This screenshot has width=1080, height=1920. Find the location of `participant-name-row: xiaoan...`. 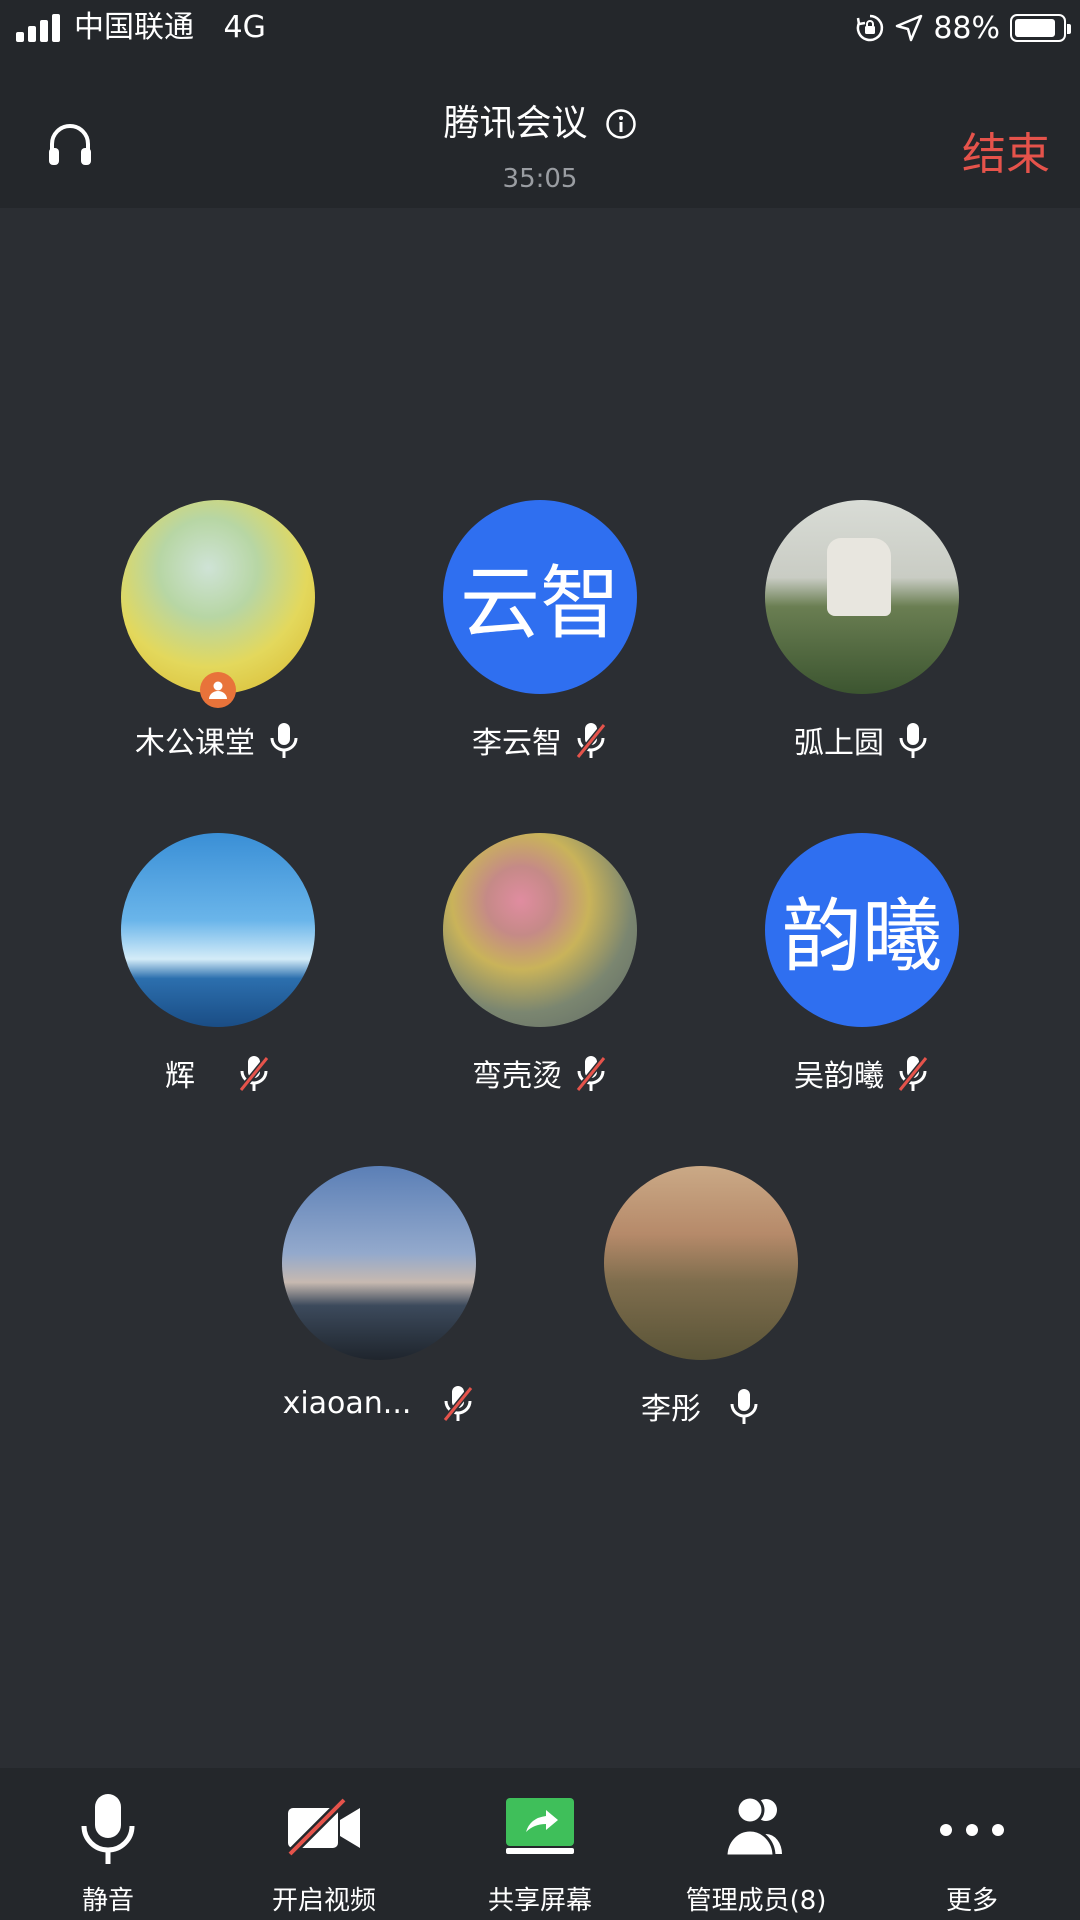

participant-name-row: xiaoan... is located at coordinates (379, 1403).